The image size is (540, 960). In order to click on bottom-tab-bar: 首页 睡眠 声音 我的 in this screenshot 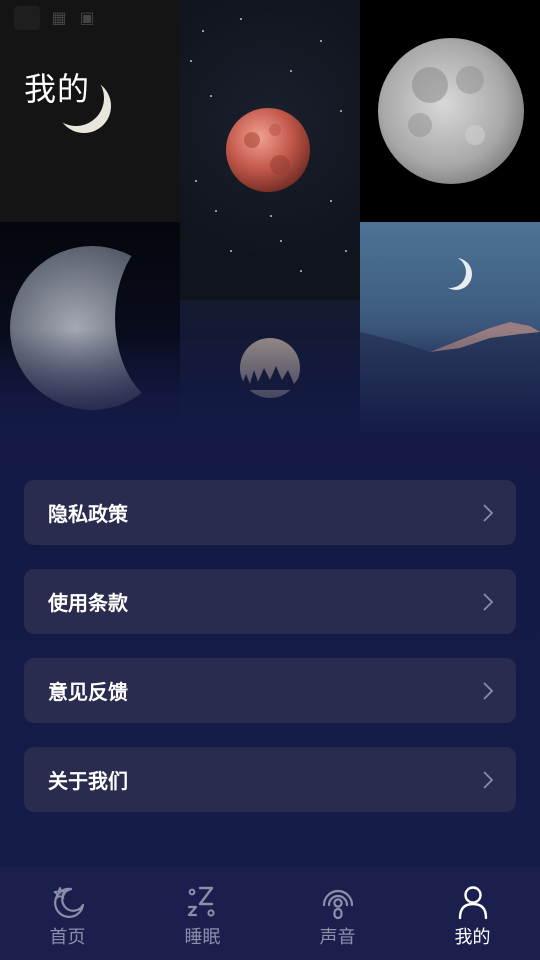, I will do `click(270, 913)`.